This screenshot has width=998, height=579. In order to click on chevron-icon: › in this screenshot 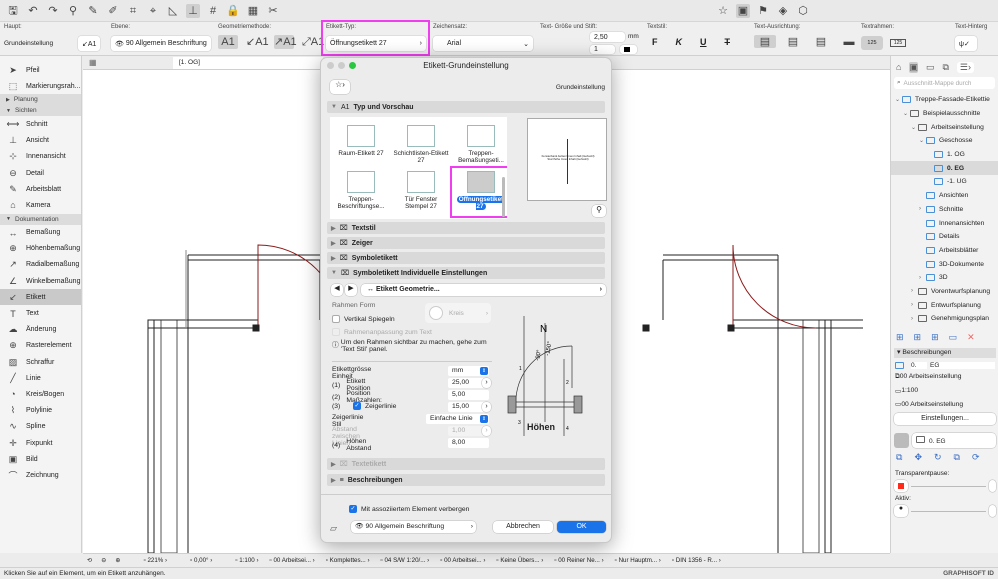, I will do `click(914, 291)`.